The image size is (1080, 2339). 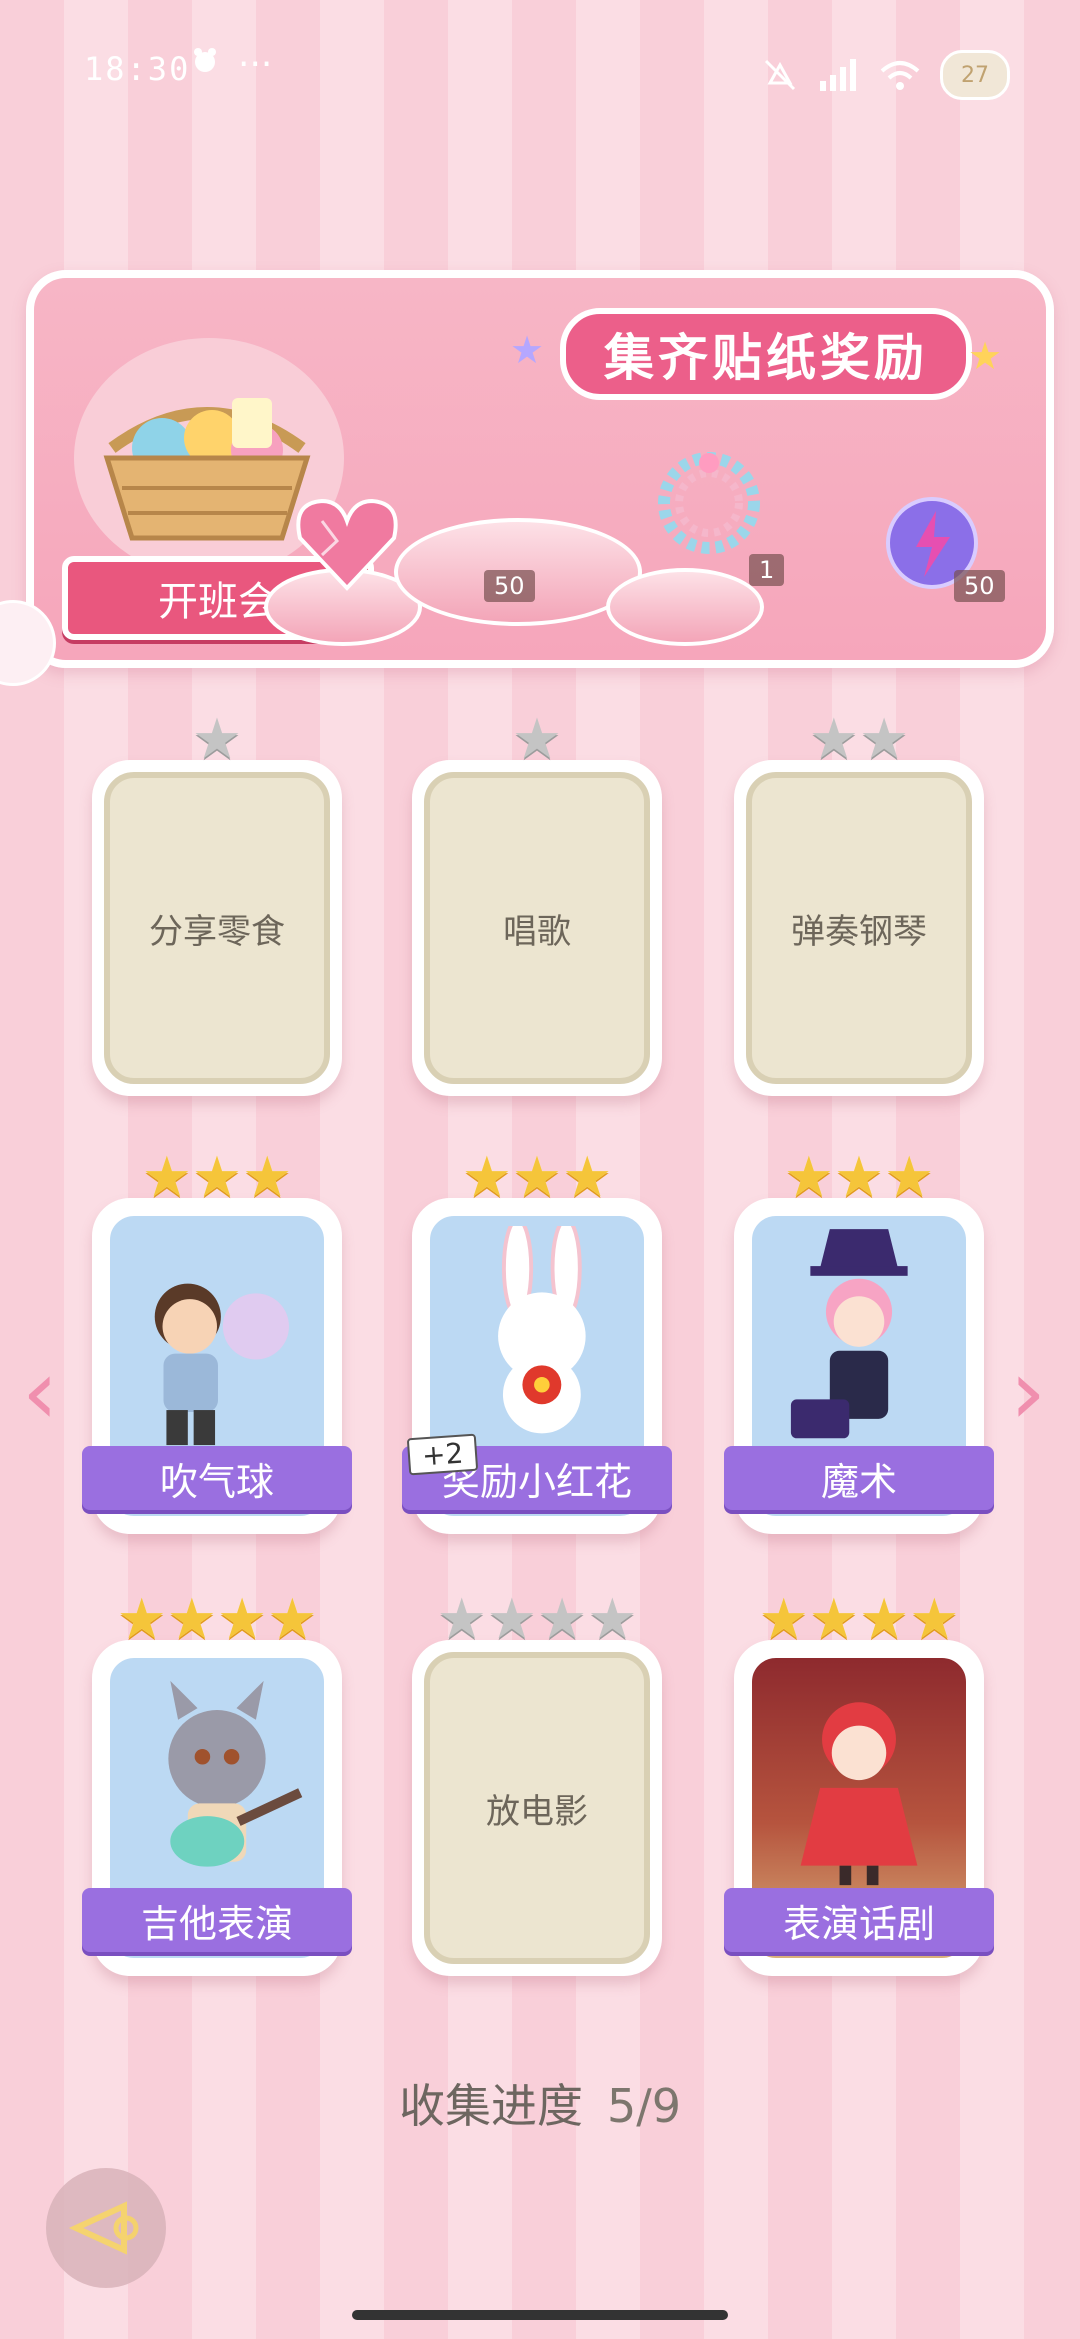 What do you see at coordinates (709, 503) in the screenshot?
I see `bracelet-icon` at bounding box center [709, 503].